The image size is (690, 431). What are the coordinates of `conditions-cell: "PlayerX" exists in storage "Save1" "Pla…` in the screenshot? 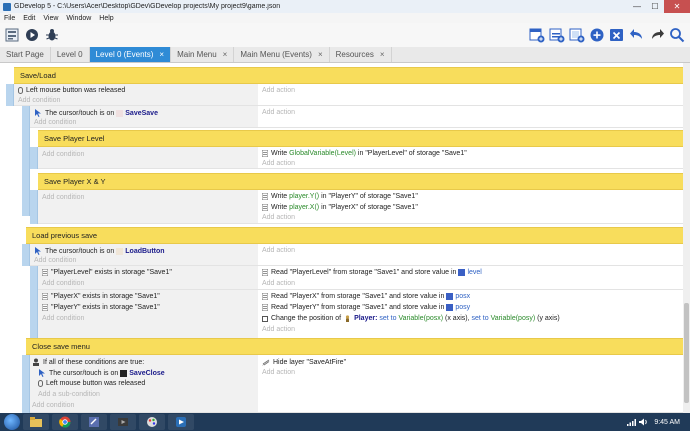 It's located at (148, 316).